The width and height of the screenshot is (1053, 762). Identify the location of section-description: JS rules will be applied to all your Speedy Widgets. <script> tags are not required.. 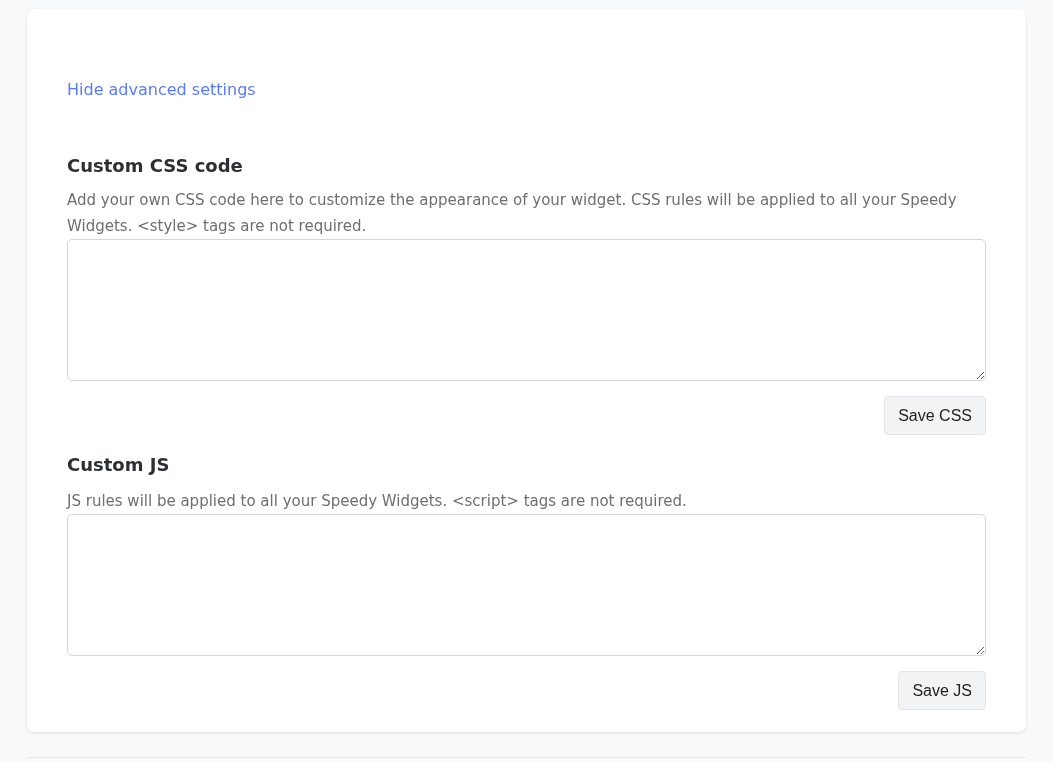
(377, 501).